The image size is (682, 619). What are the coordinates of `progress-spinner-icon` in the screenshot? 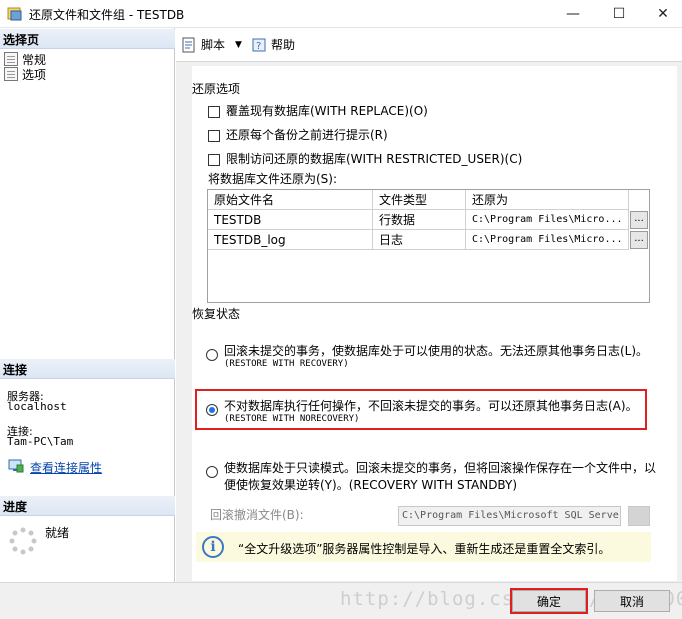 It's located at (23, 541).